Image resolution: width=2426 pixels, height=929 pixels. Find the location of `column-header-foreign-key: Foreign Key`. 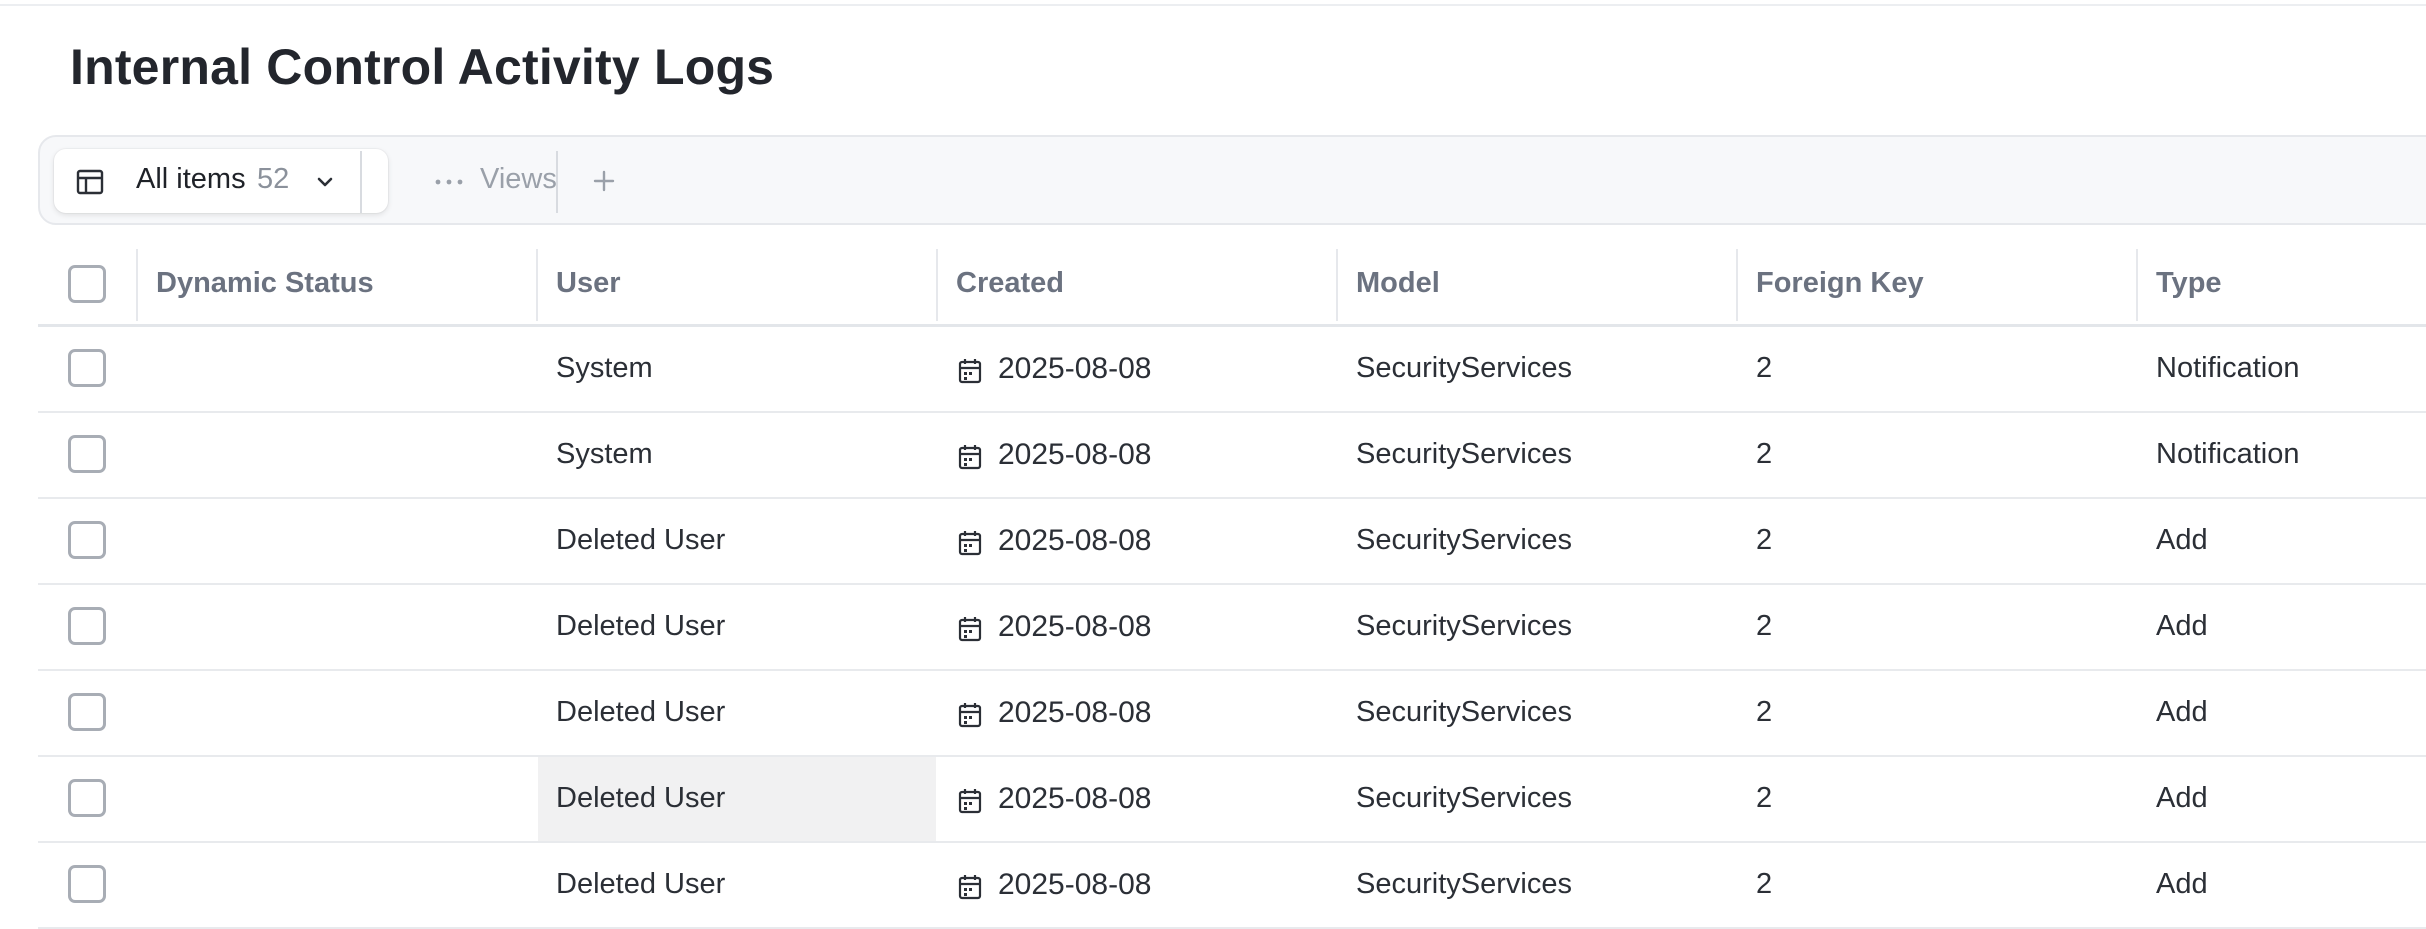

column-header-foreign-key: Foreign Key is located at coordinates (1840, 285).